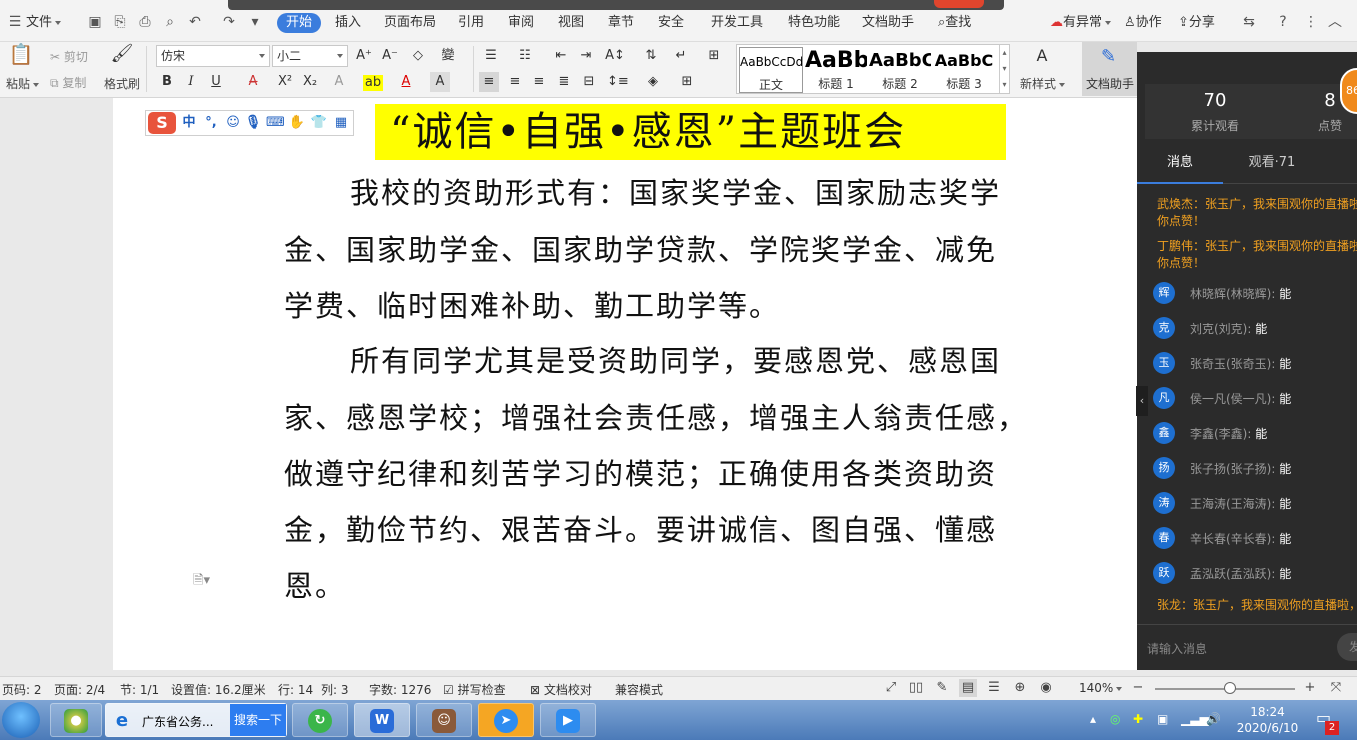  I want to click on tab-view: 视图, so click(571, 23).